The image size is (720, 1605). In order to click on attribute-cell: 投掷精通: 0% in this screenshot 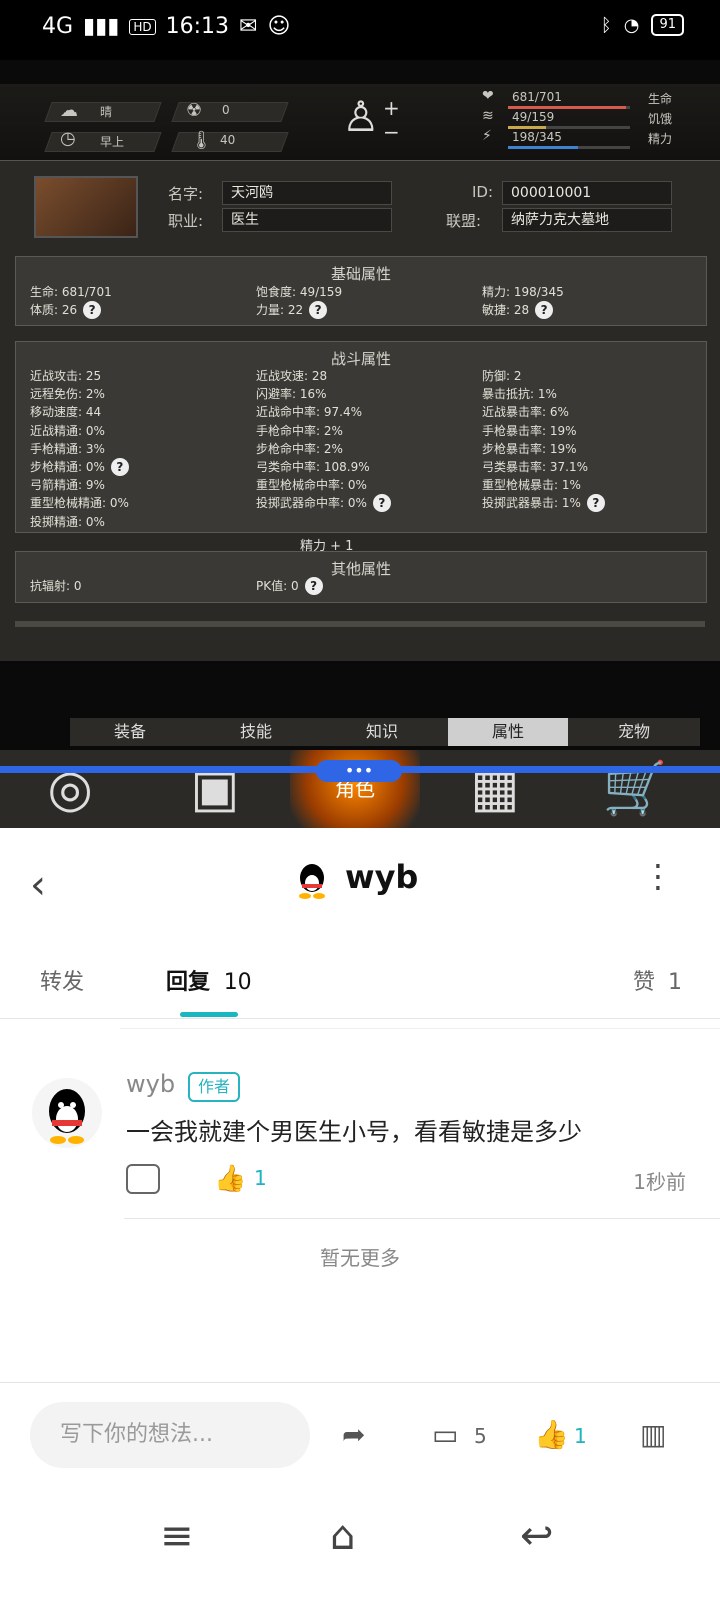, I will do `click(67, 521)`.